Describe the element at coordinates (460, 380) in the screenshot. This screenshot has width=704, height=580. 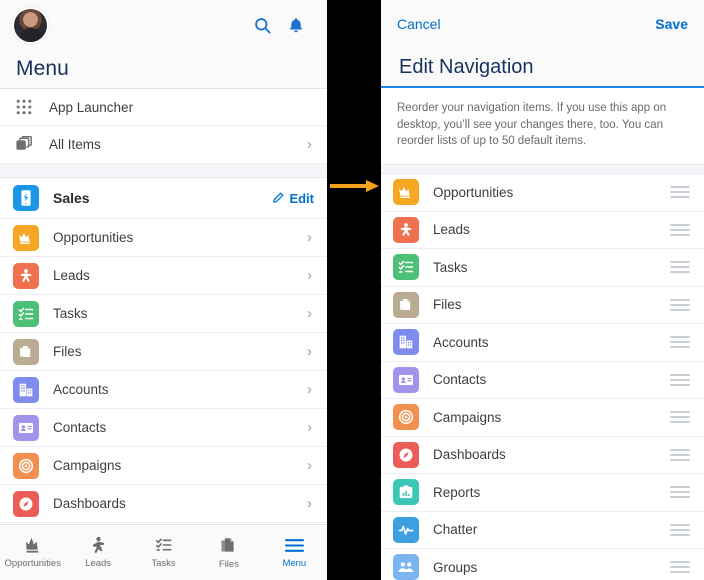
I see `reorder-item-label: Contacts` at that location.